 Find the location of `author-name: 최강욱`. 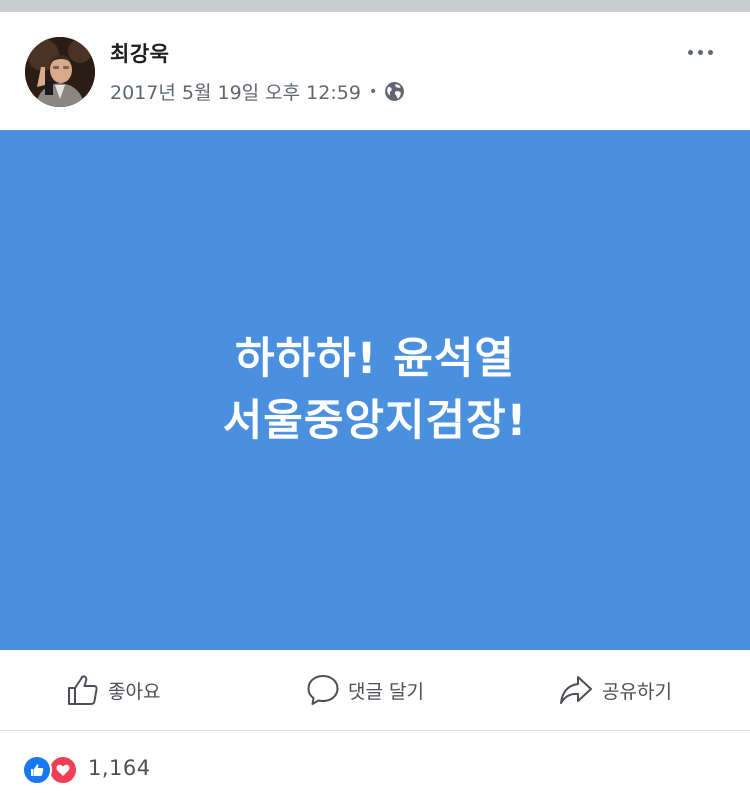

author-name: 최강욱 is located at coordinates (139, 53).